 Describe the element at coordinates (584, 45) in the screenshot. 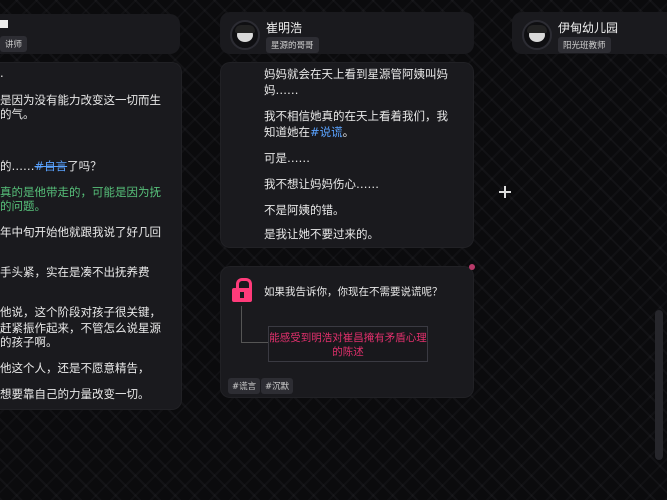

I see `character-role-tag: 阳光班教师` at that location.